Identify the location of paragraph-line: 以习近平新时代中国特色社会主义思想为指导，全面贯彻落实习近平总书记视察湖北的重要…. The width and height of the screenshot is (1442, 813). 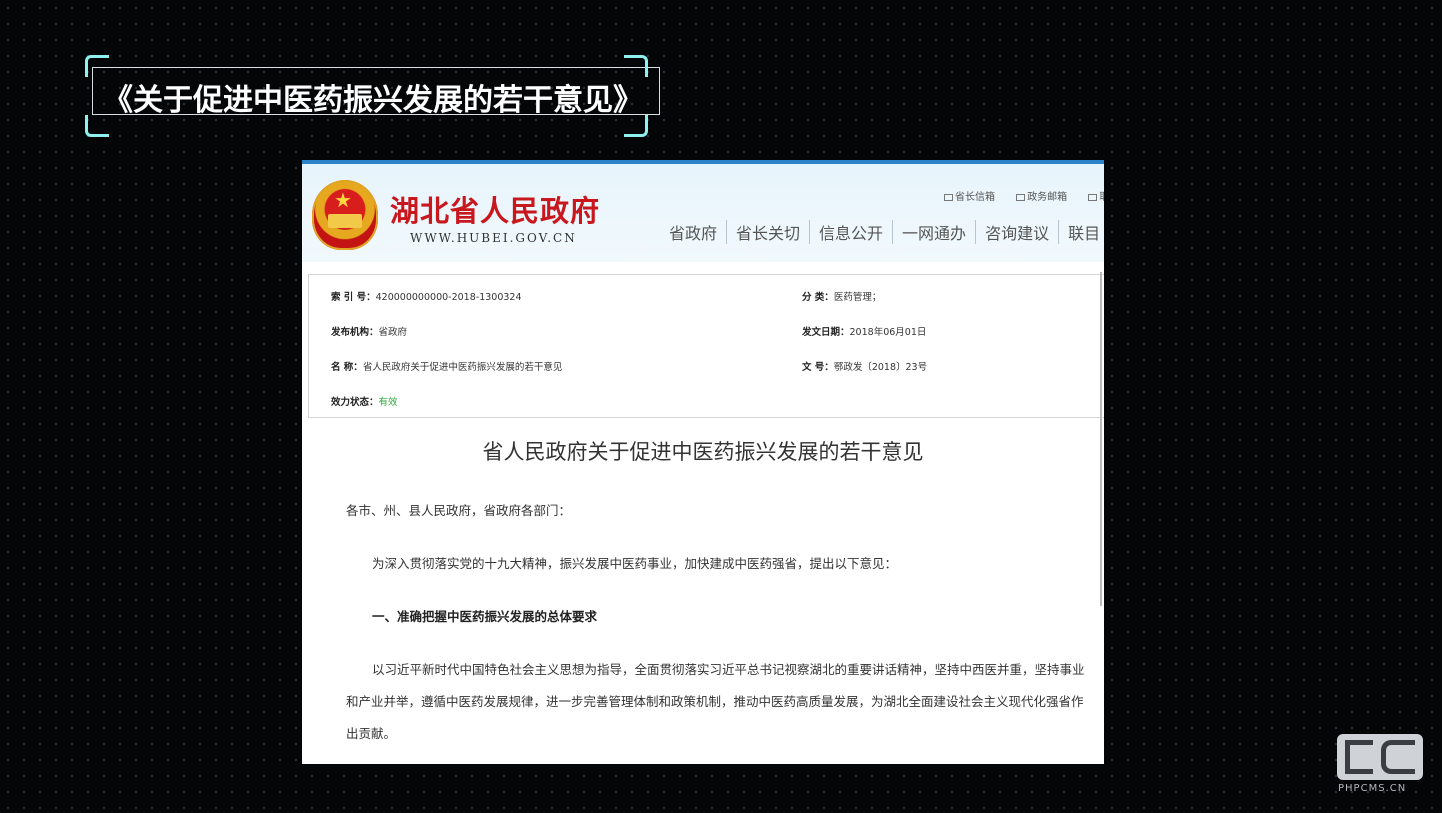
(728, 669).